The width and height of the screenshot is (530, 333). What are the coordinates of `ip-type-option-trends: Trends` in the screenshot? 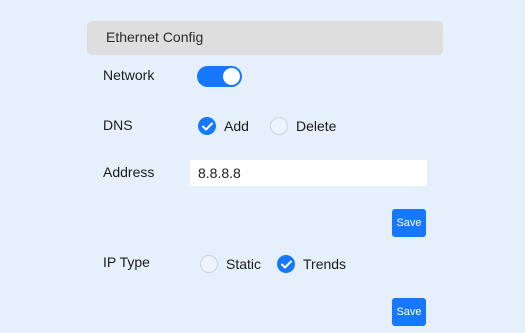 It's located at (311, 264).